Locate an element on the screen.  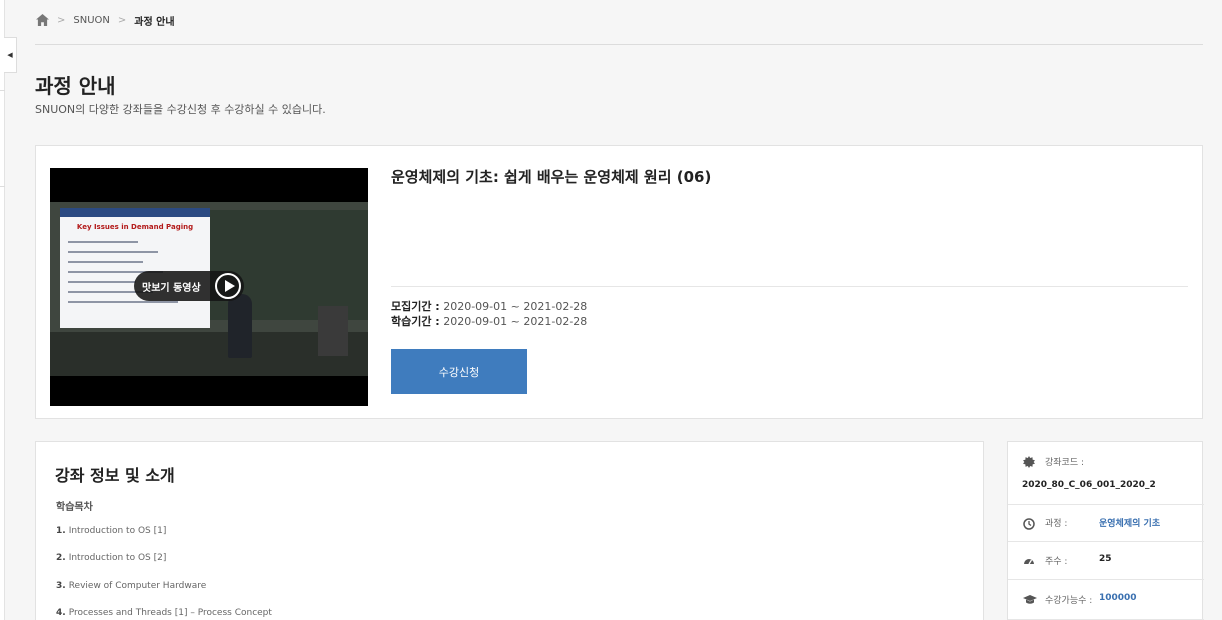
meta-row-weeks: 주수 : 25 is located at coordinates (1106, 561).